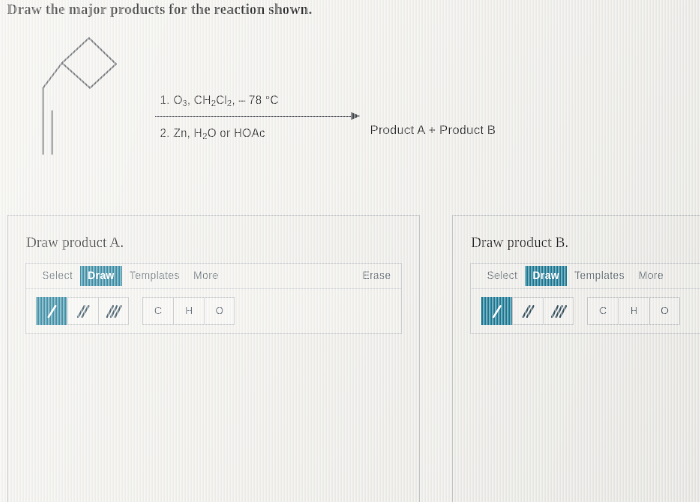 This screenshot has width=700, height=502. I want to click on atom-button-c-b: C, so click(602, 311).